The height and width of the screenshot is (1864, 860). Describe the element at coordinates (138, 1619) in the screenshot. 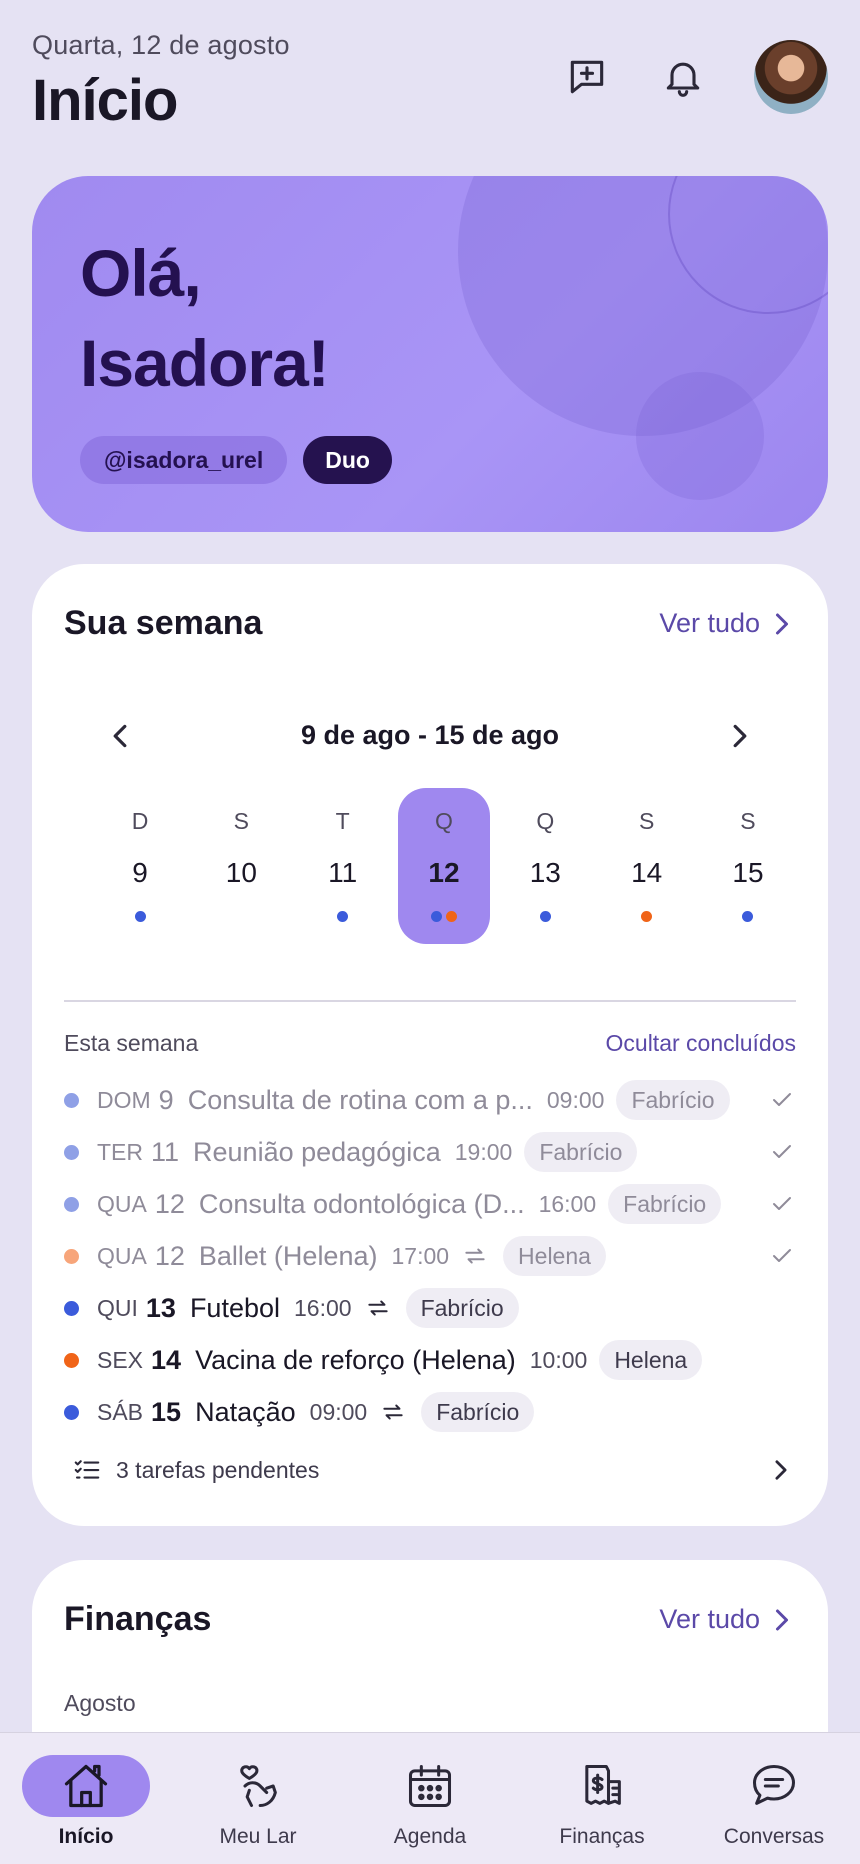

I see `finance-title: Finanças` at that location.